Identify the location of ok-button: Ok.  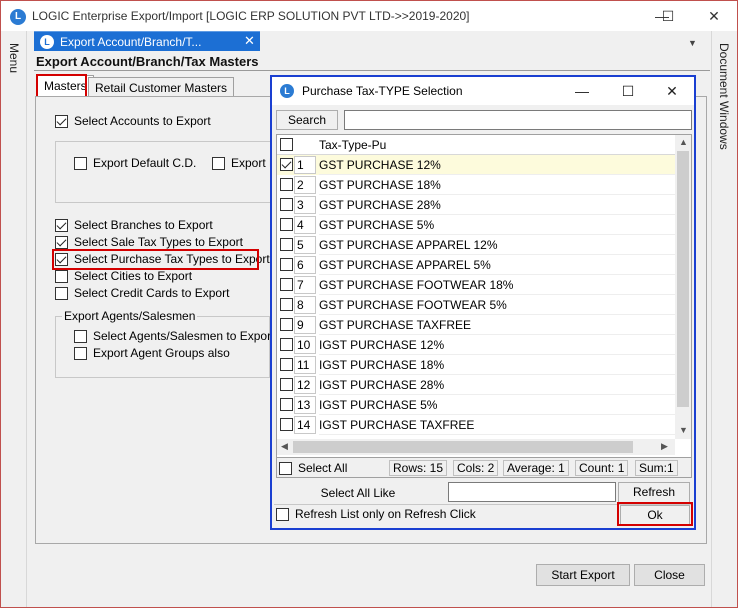
(655, 515).